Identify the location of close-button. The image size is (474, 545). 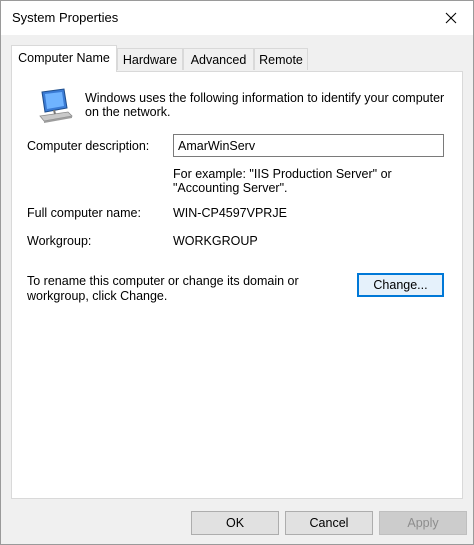
(451, 18).